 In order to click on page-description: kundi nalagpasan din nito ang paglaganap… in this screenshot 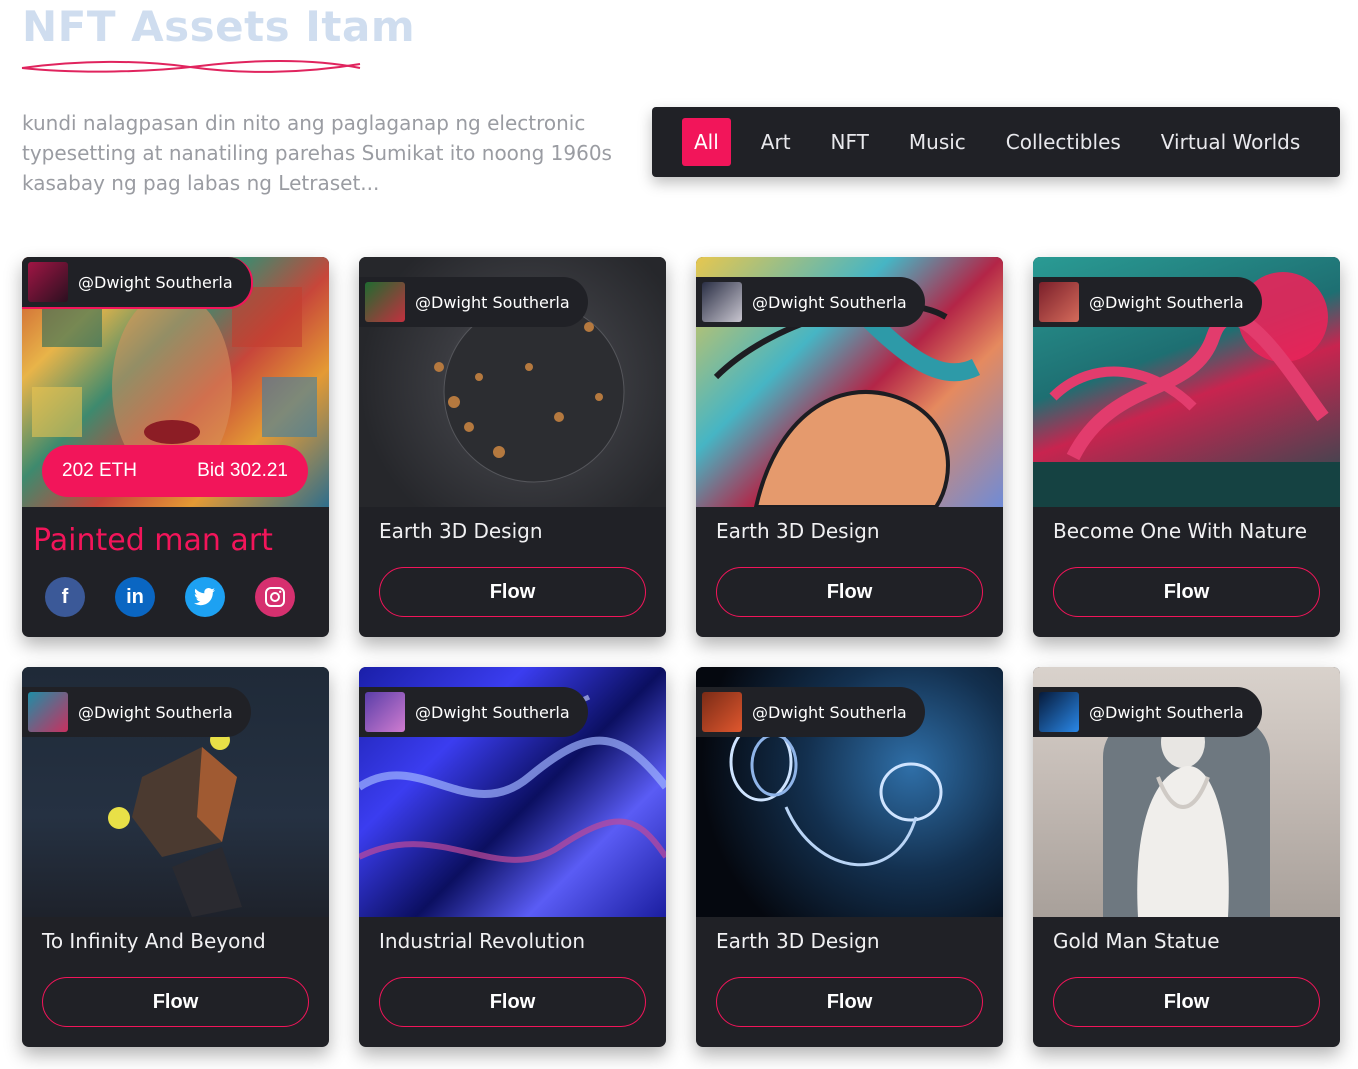, I will do `click(317, 153)`.